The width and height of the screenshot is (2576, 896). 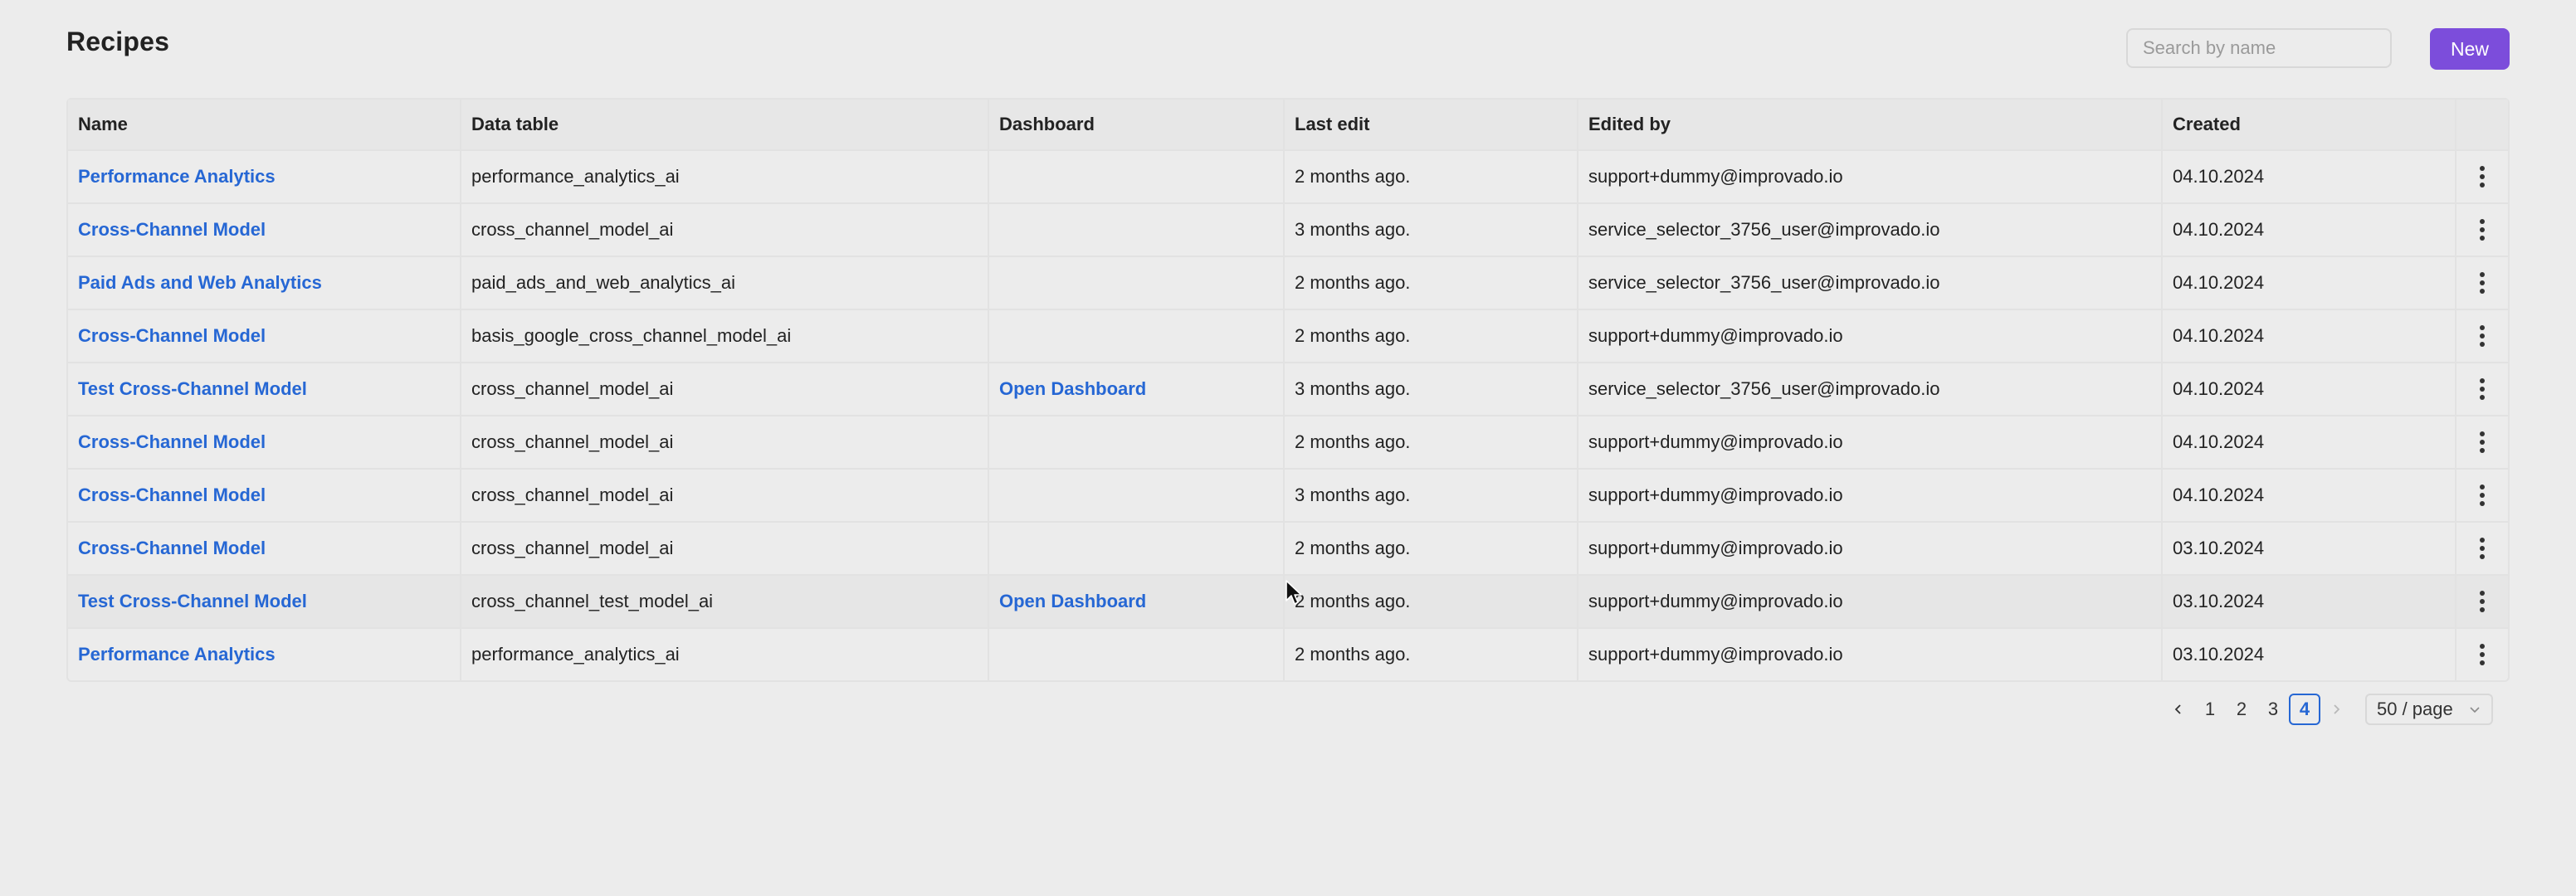 I want to click on pagination: 1 2 3 4 50 / page, so click(x=2328, y=709).